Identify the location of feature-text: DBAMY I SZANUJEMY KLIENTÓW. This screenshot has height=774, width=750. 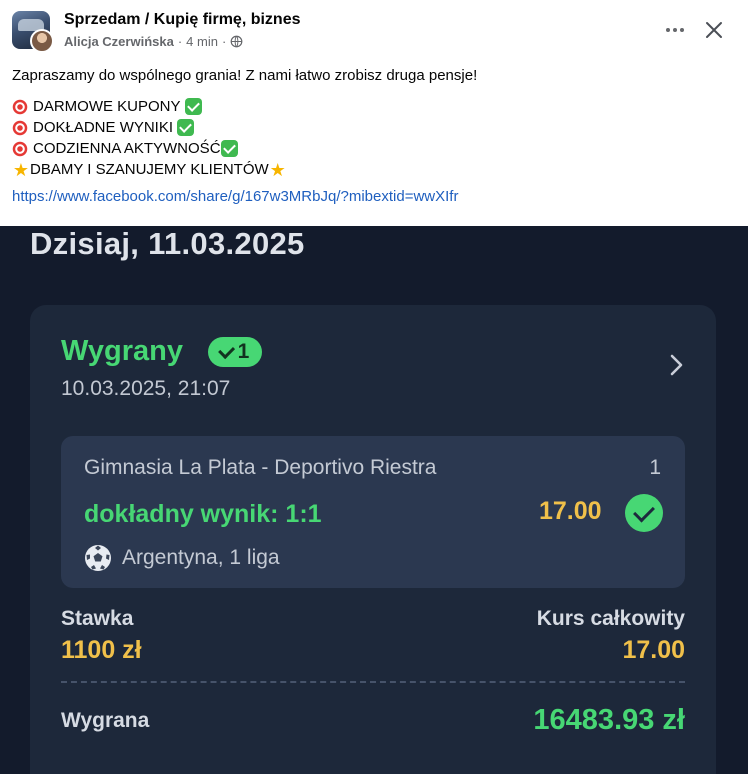
(149, 169).